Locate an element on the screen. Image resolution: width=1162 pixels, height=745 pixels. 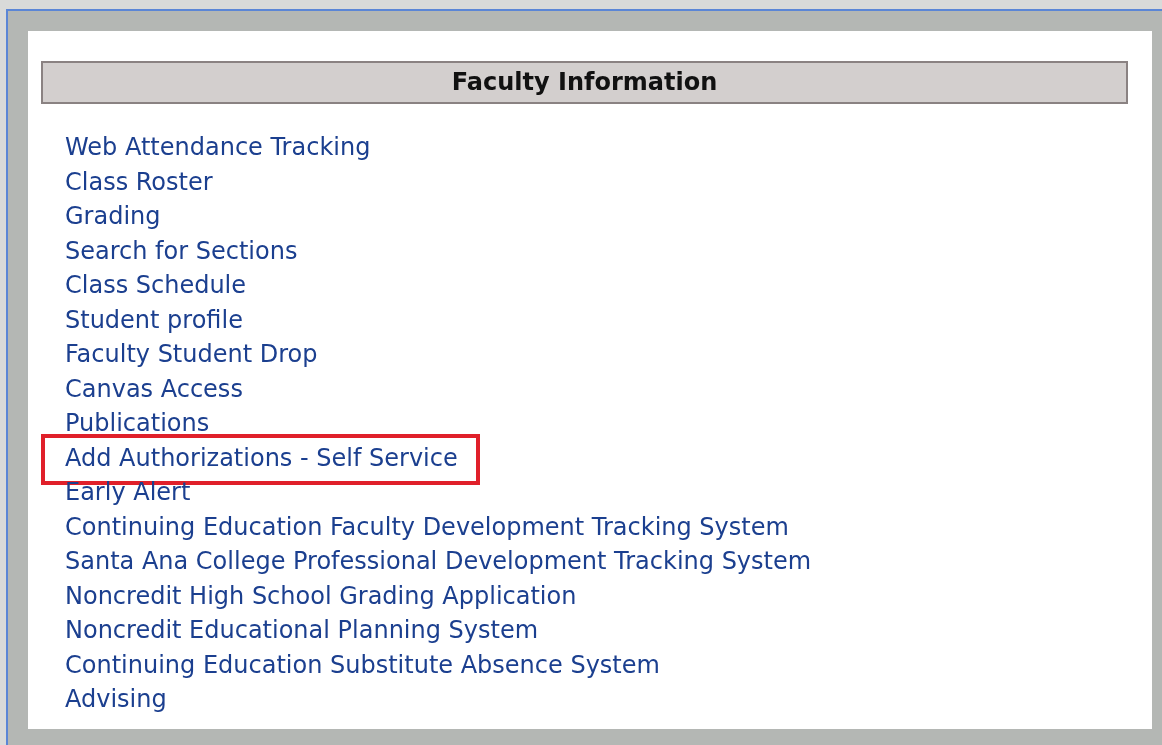
menu-link: Add Authorizations - Self Service is located at coordinates (261, 457).